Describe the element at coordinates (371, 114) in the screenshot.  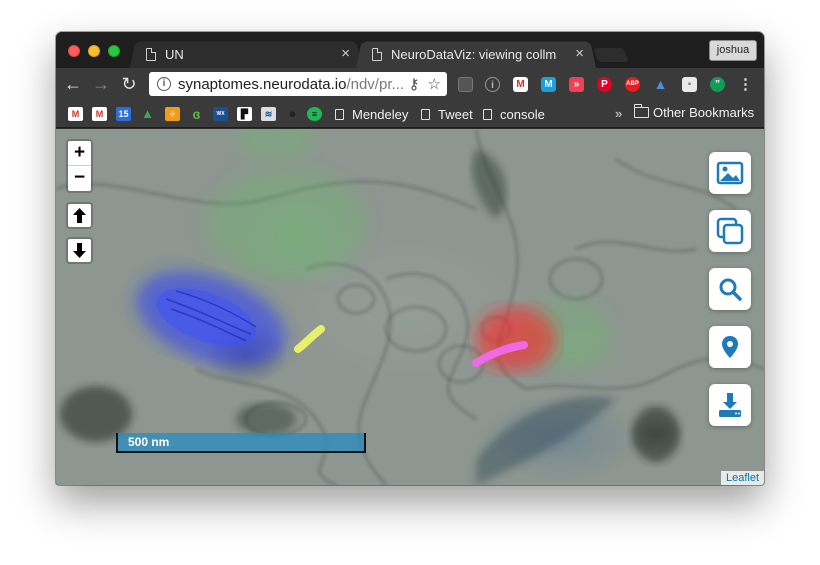
I see `bookmark-mendeley: Mendeley` at that location.